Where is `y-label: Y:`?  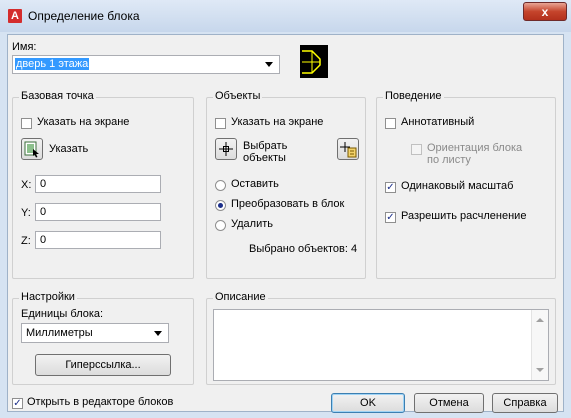
y-label: Y: is located at coordinates (26, 213).